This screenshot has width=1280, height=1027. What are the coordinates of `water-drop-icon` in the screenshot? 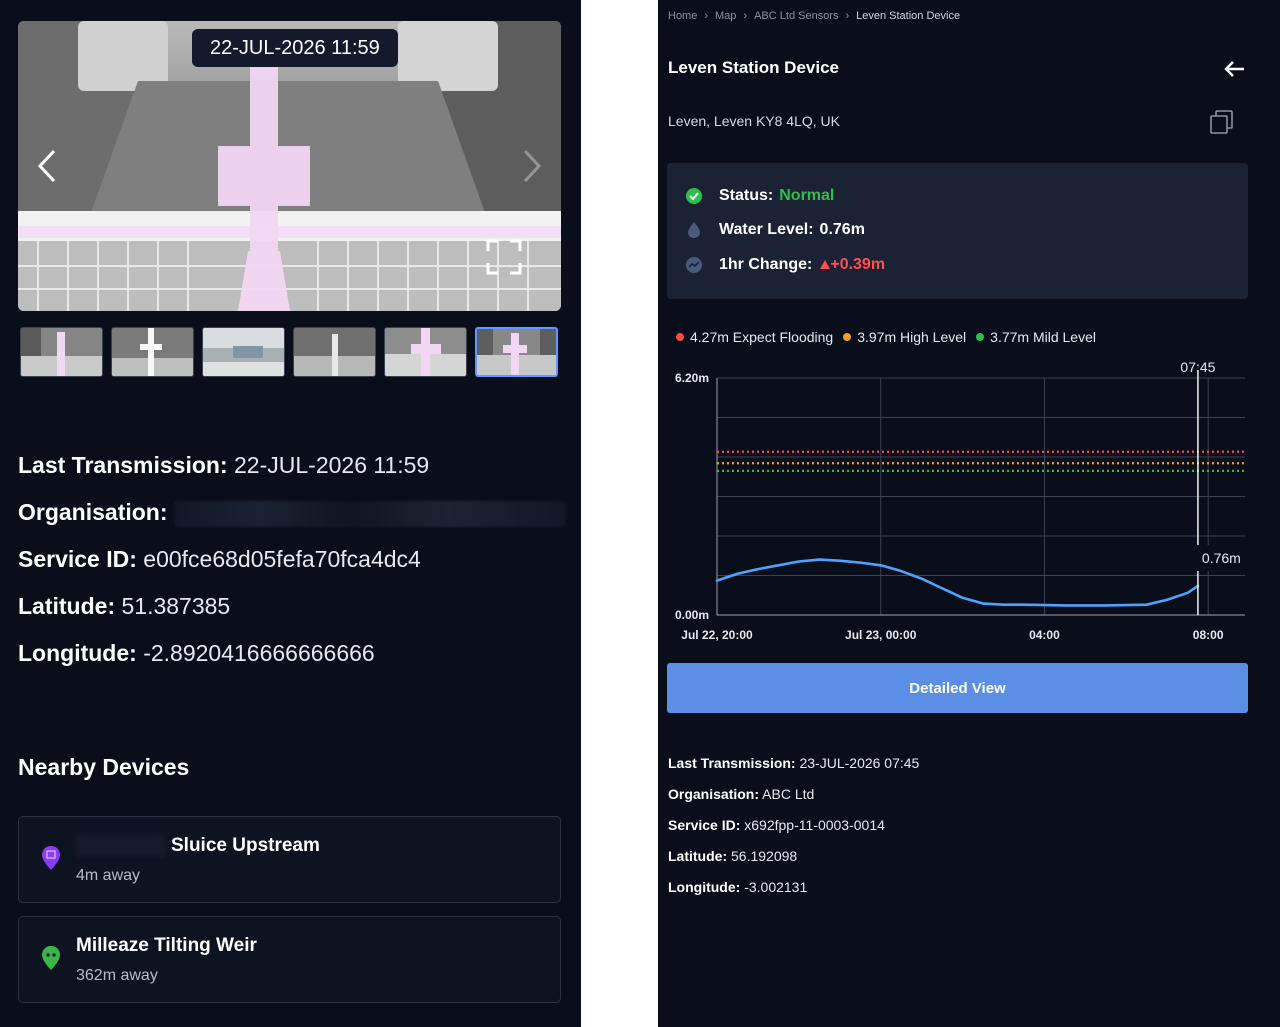 It's located at (694, 230).